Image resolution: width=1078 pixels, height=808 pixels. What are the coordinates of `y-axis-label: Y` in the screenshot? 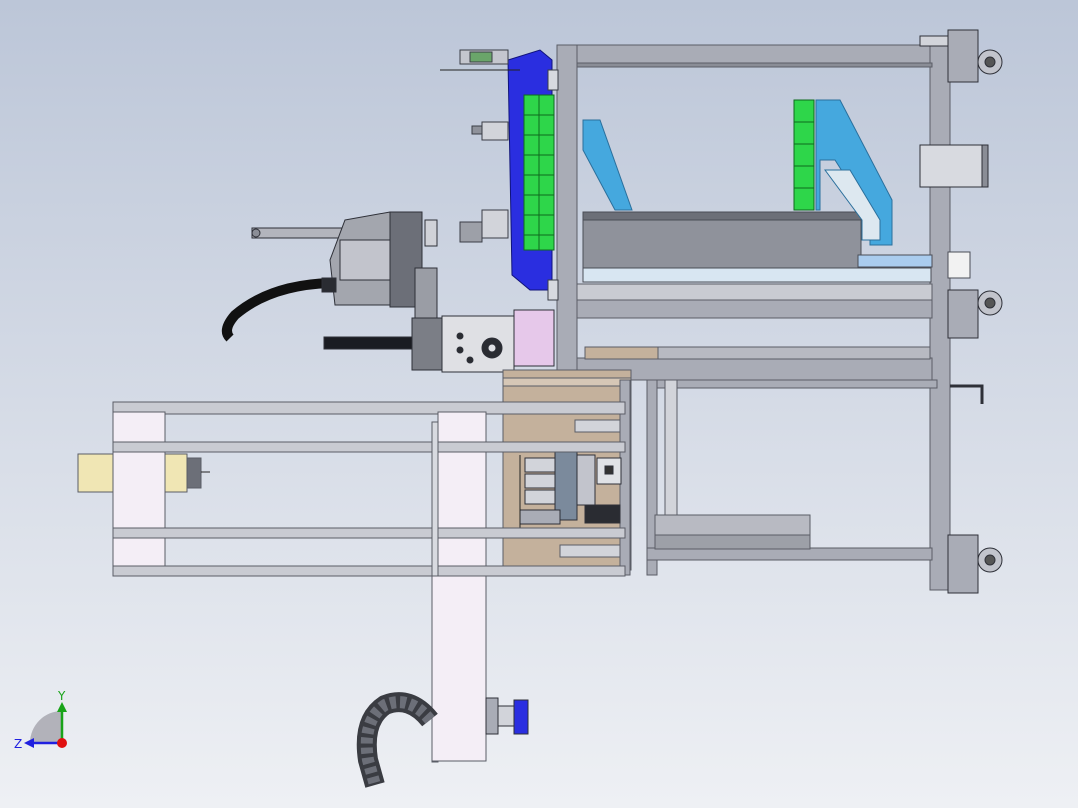 It's located at (61, 696).